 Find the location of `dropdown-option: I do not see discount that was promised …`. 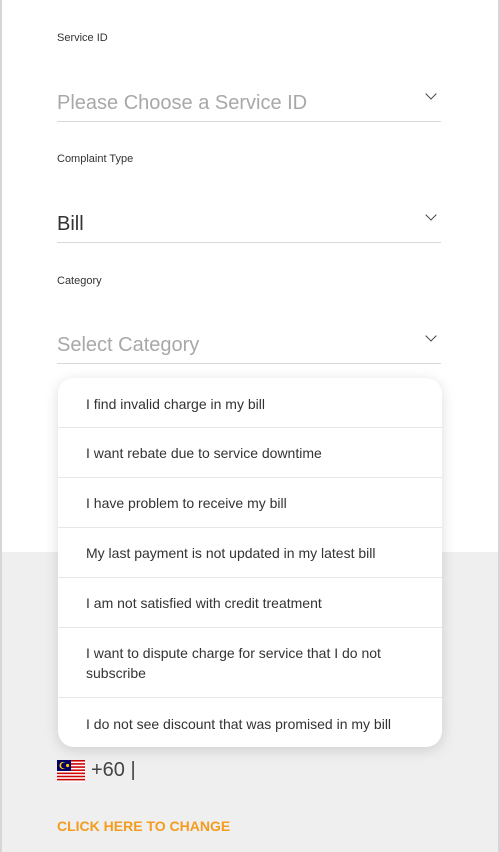

dropdown-option: I do not see discount that was promised … is located at coordinates (250, 722).